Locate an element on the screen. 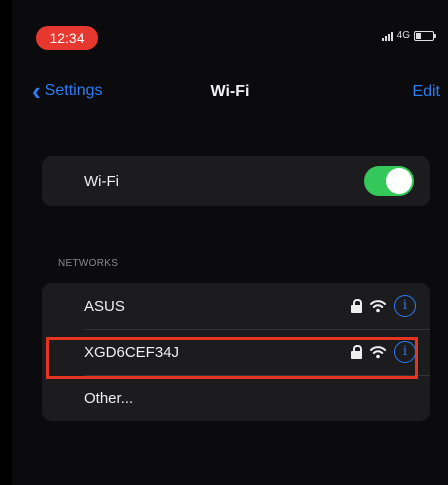 The image size is (448, 485). lock-icon is located at coordinates (356, 306).